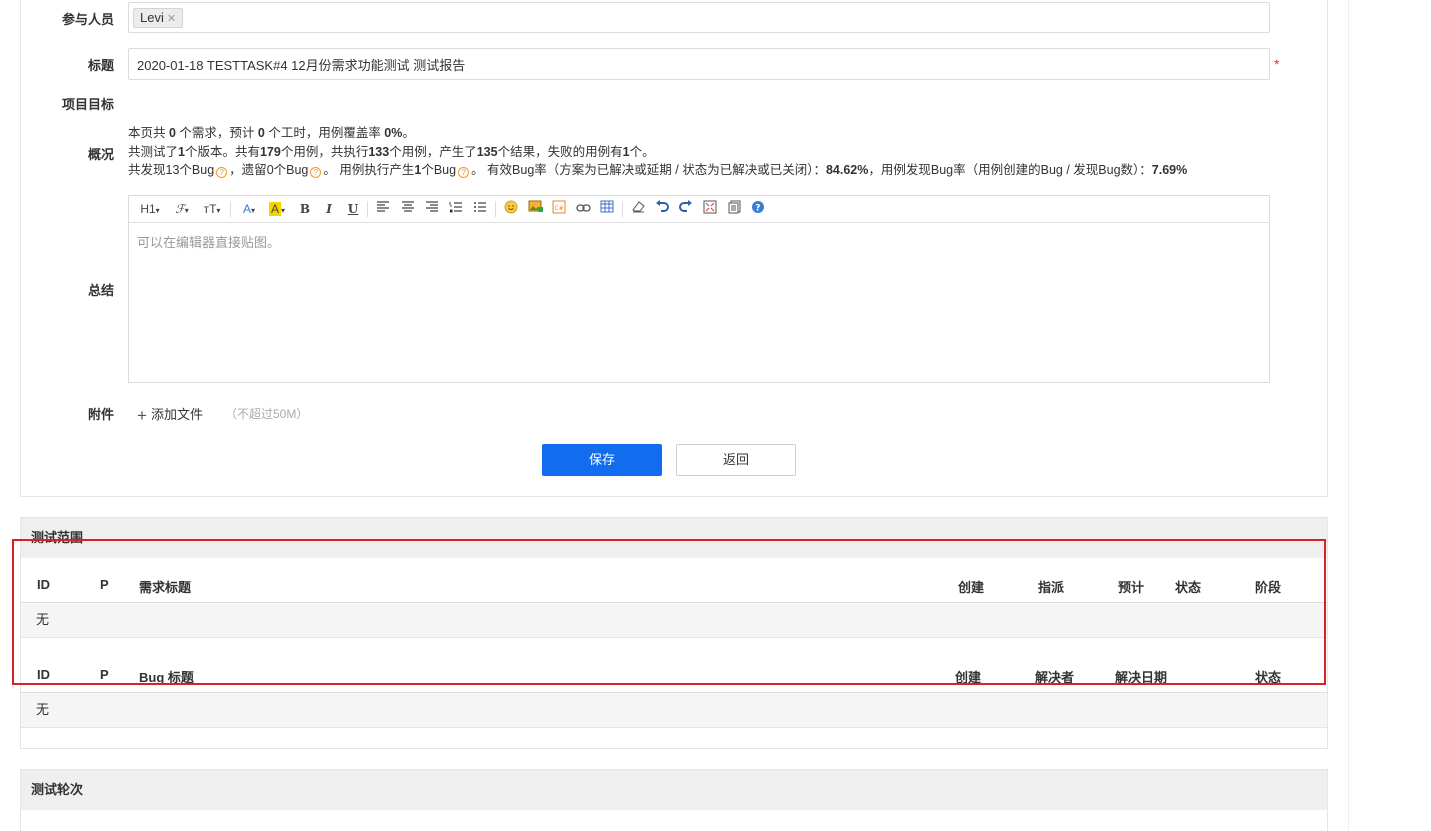 This screenshot has width=1431, height=831. What do you see at coordinates (353, 209) in the screenshot?
I see `underline-button: U` at bounding box center [353, 209].